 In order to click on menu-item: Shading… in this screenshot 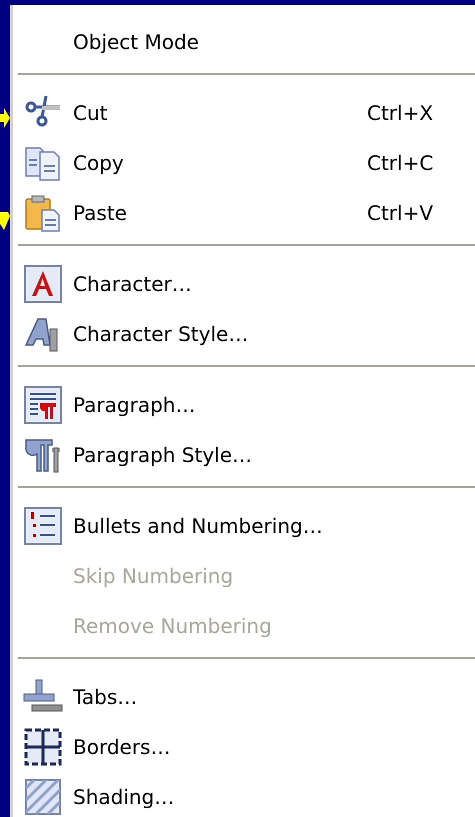, I will do `click(123, 797)`.